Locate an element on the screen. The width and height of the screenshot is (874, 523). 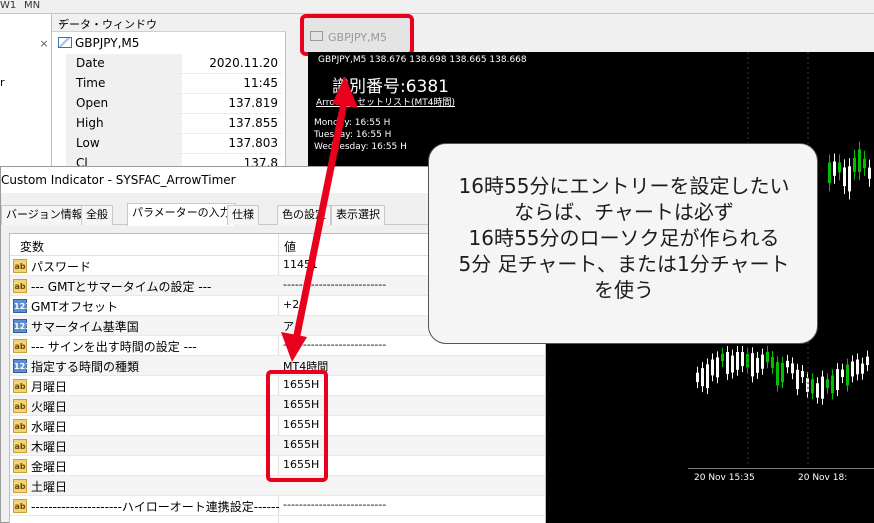
parameter-name: 指定する時間の種類 is located at coordinates (85, 367).